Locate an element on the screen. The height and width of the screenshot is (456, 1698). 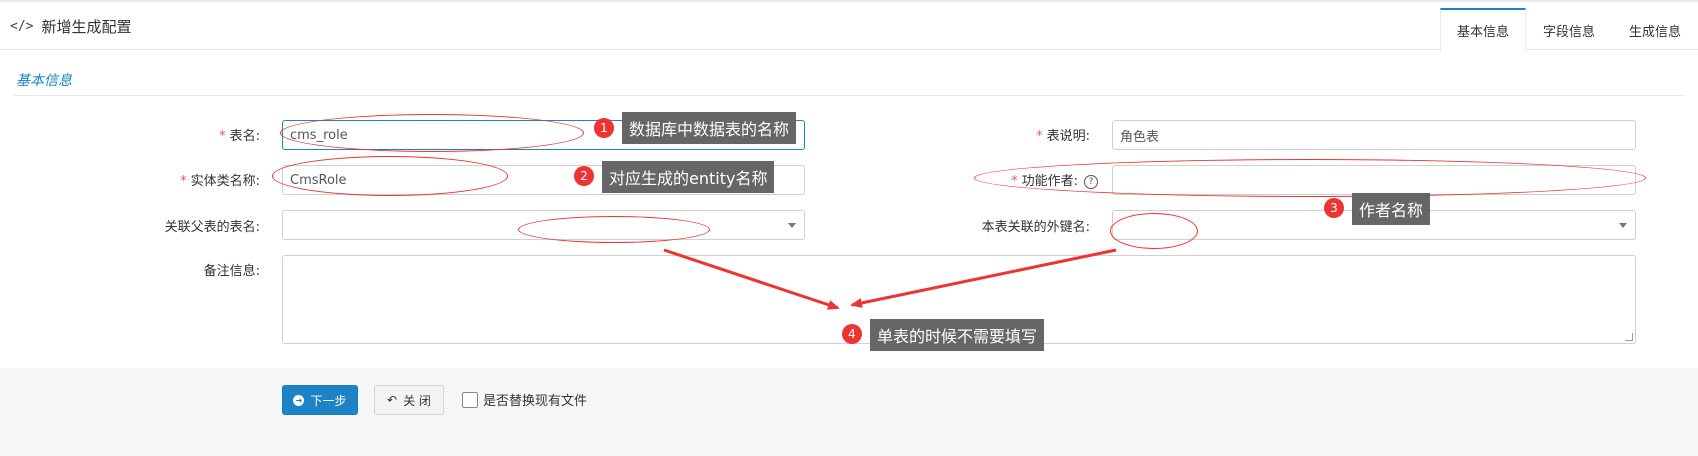
annotation-arrow-right is located at coordinates (983, 278).